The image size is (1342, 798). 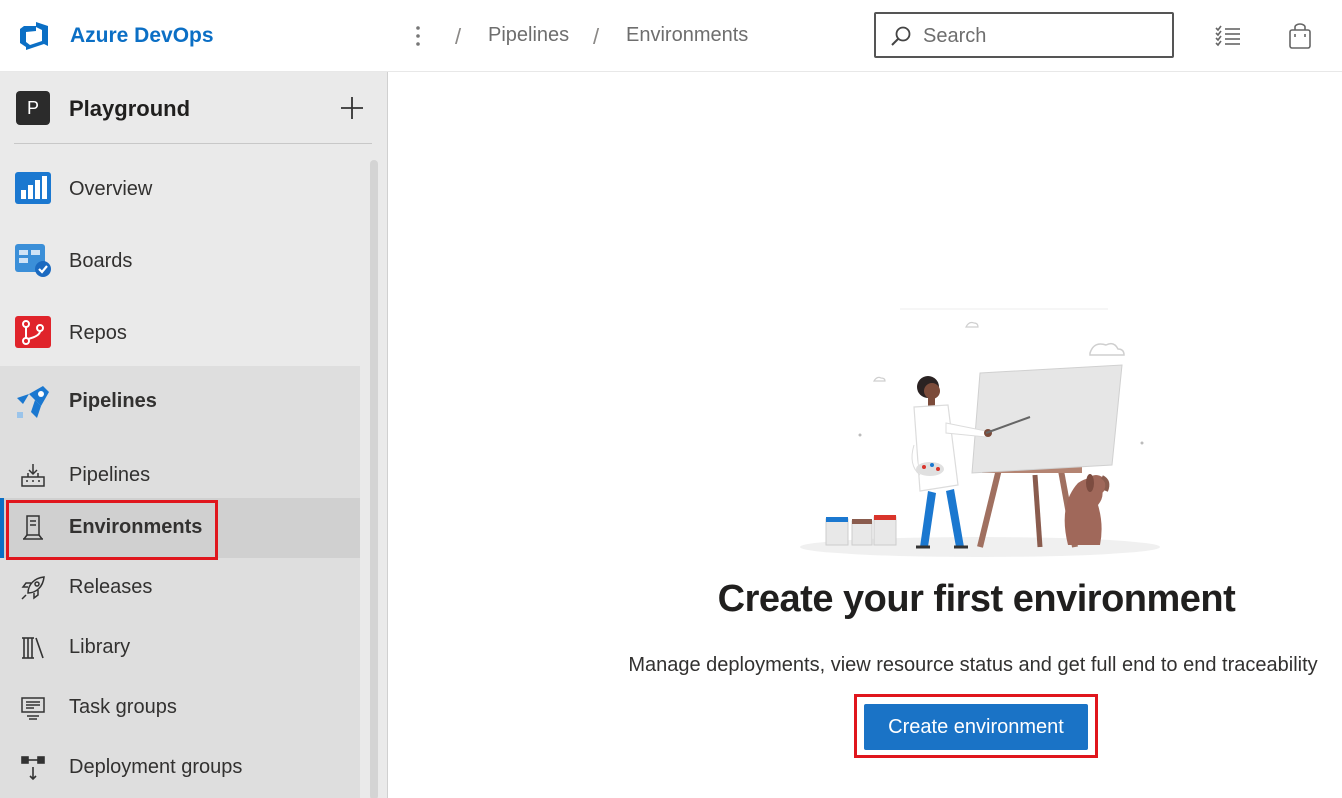 What do you see at coordinates (374, 479) in the screenshot?
I see `scrollbar` at bounding box center [374, 479].